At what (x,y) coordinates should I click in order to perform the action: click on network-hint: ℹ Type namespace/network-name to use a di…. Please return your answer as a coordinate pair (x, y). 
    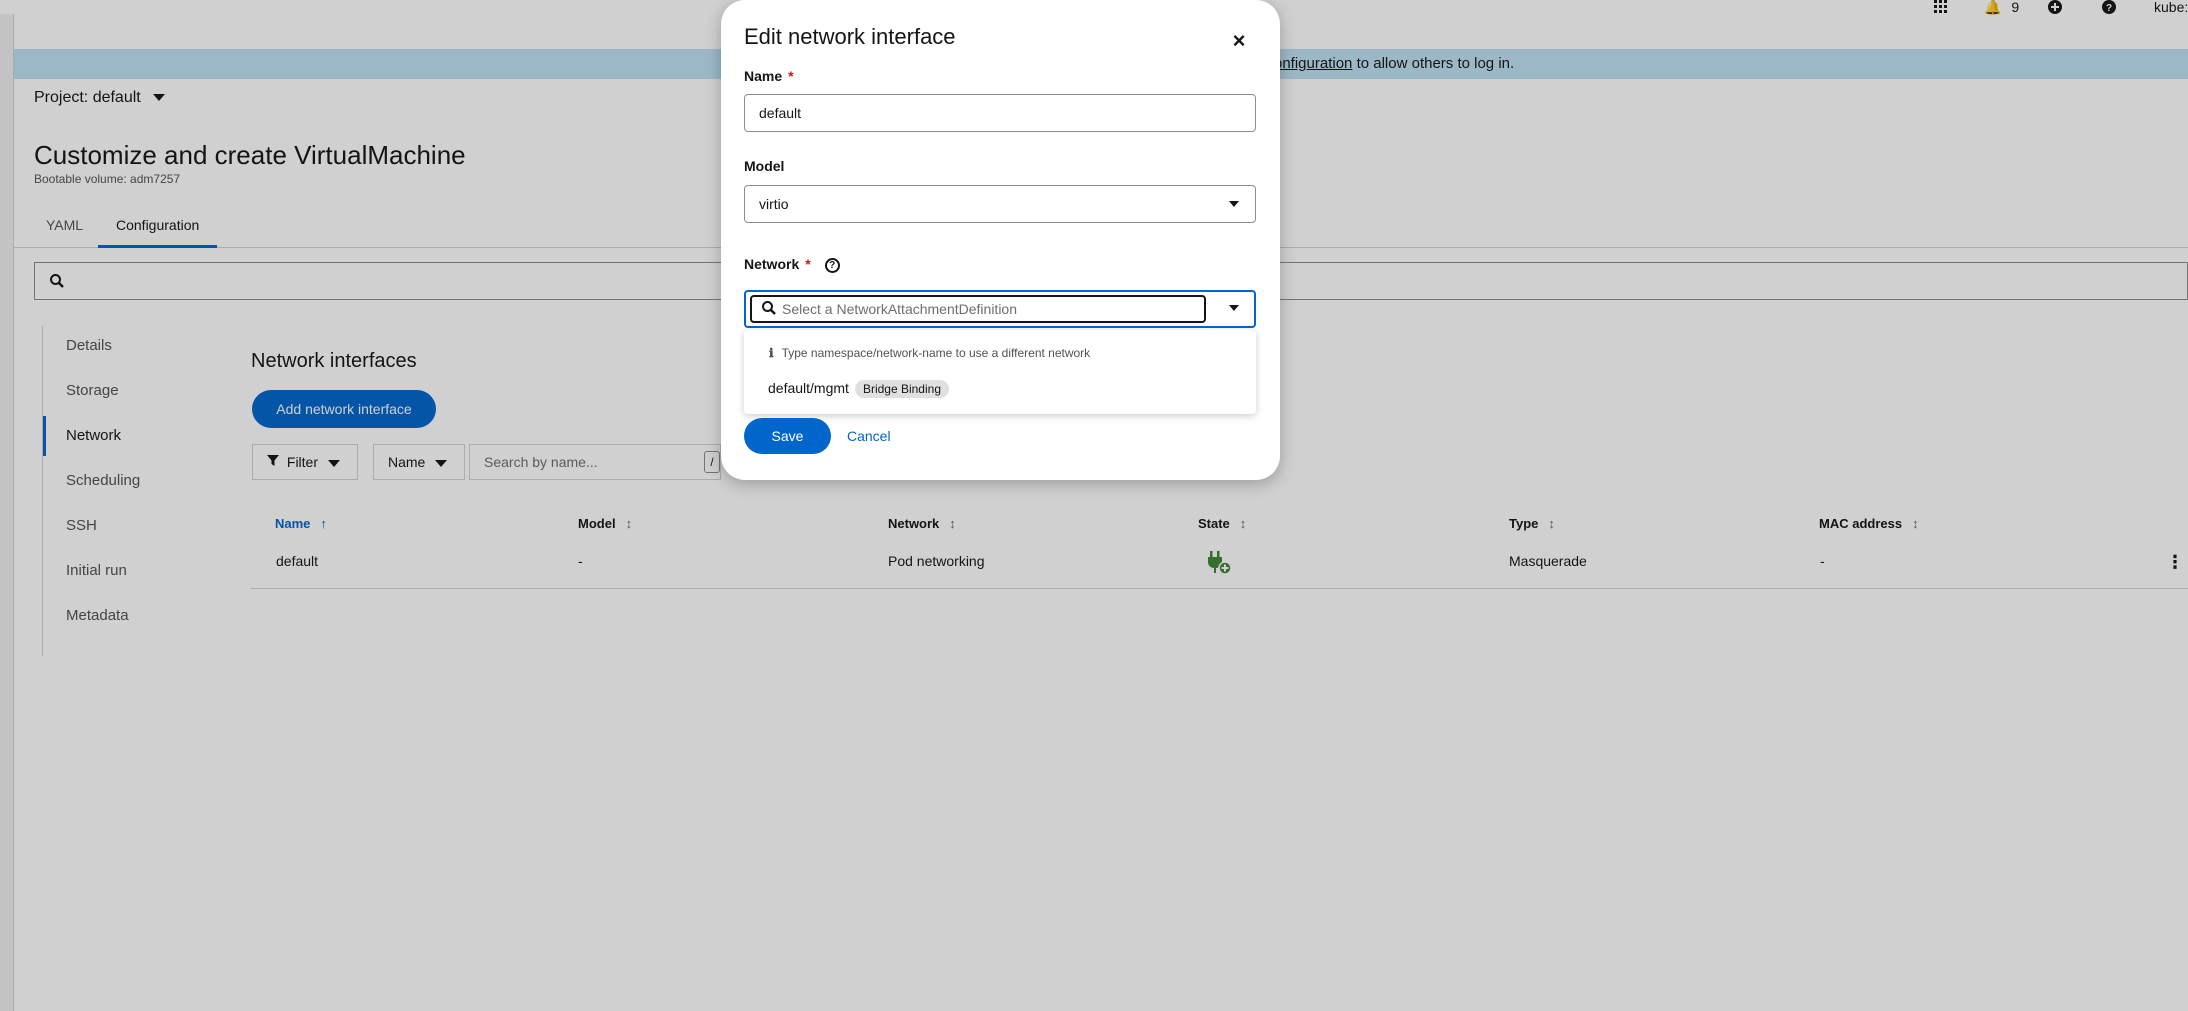
    Looking at the image, I should click on (929, 353).